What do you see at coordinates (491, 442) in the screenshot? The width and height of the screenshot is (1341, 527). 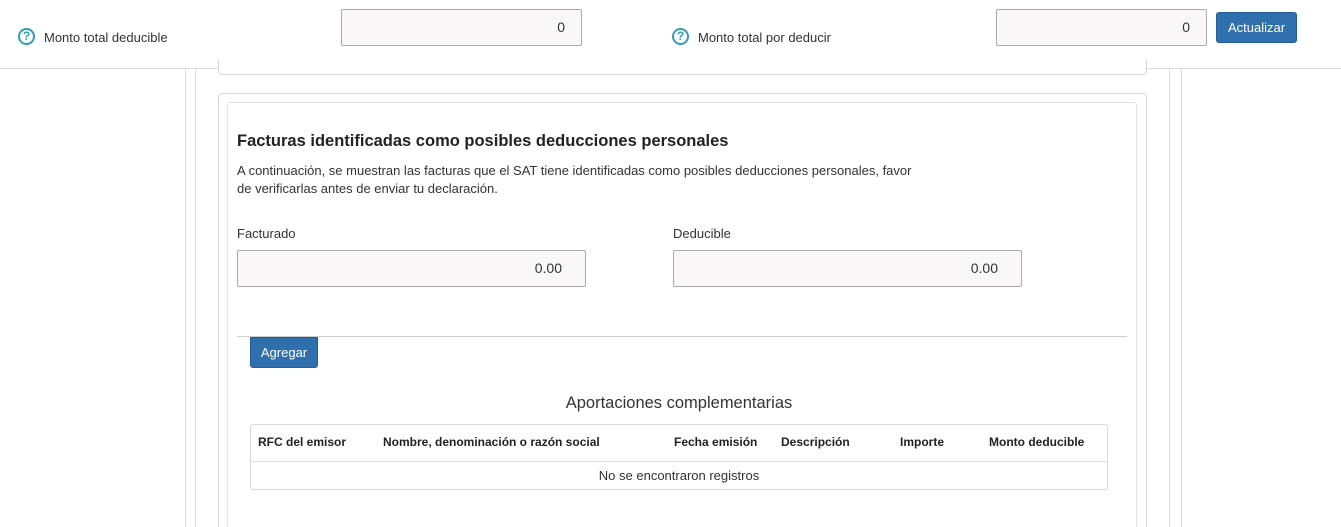 I see `column-header-nombre: Nombre, denominación o razón social` at bounding box center [491, 442].